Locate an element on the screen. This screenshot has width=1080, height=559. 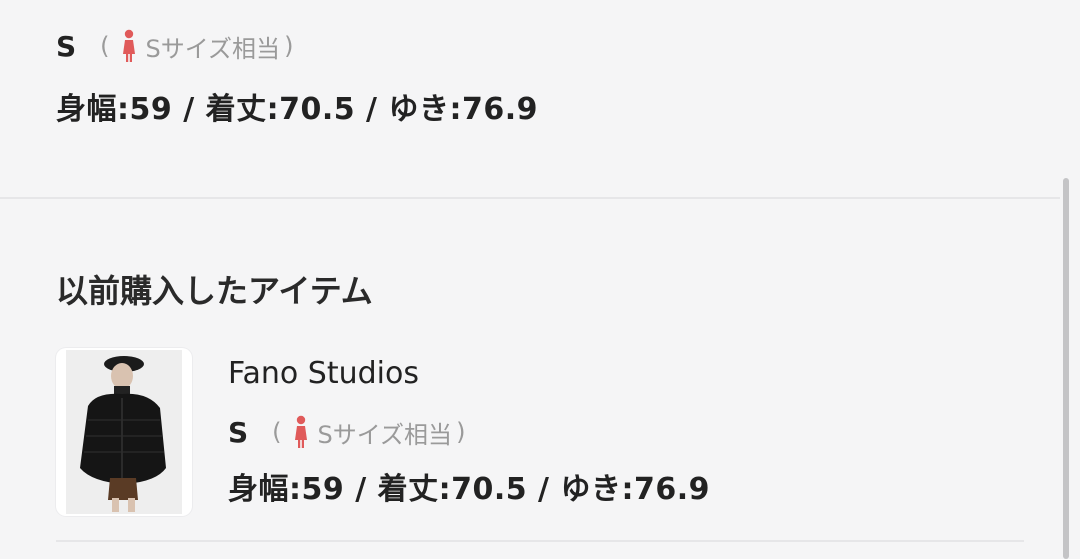
current-size-block: S ( Sサイズ相当 ) 身幅:59 / 着丈:70.5 / ゆき:76.9 is located at coordinates (297, 76).